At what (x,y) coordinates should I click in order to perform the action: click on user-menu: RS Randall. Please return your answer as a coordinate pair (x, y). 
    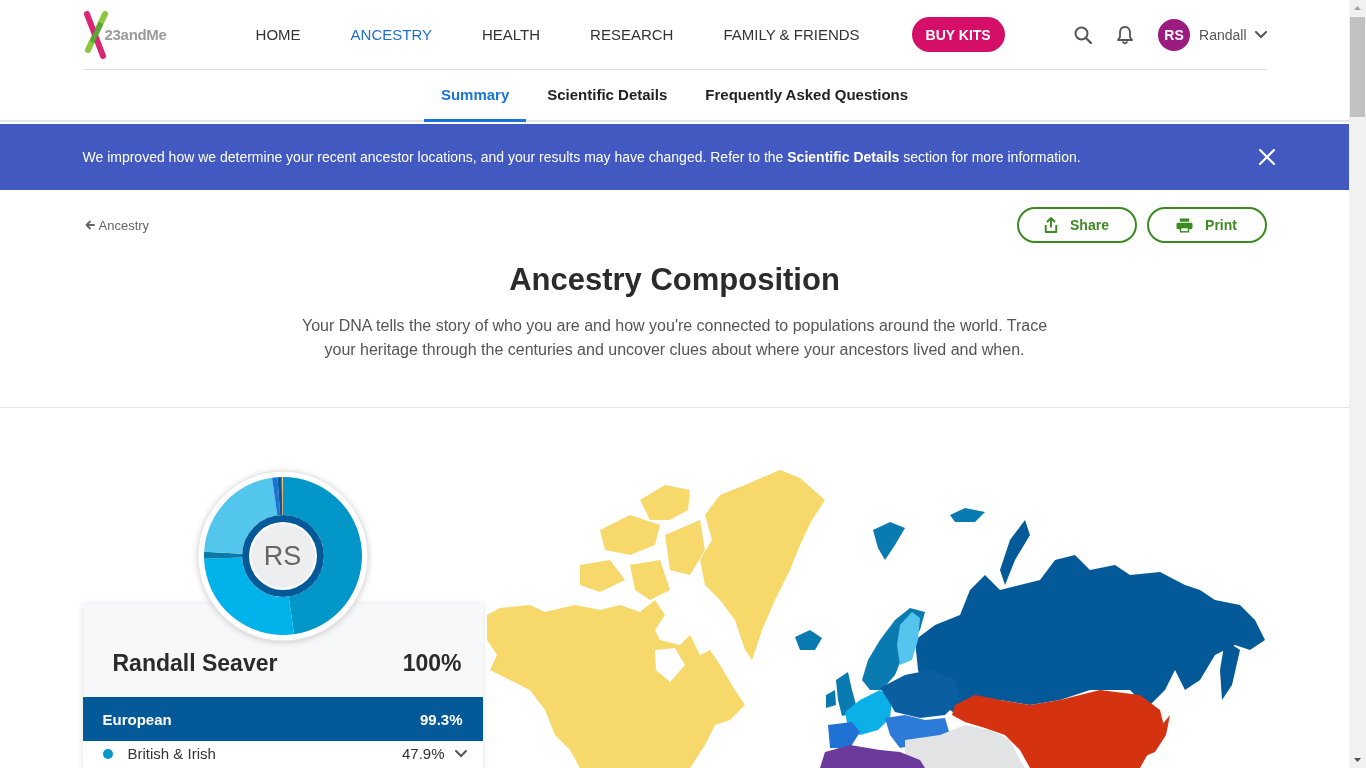
    Looking at the image, I should click on (1212, 34).